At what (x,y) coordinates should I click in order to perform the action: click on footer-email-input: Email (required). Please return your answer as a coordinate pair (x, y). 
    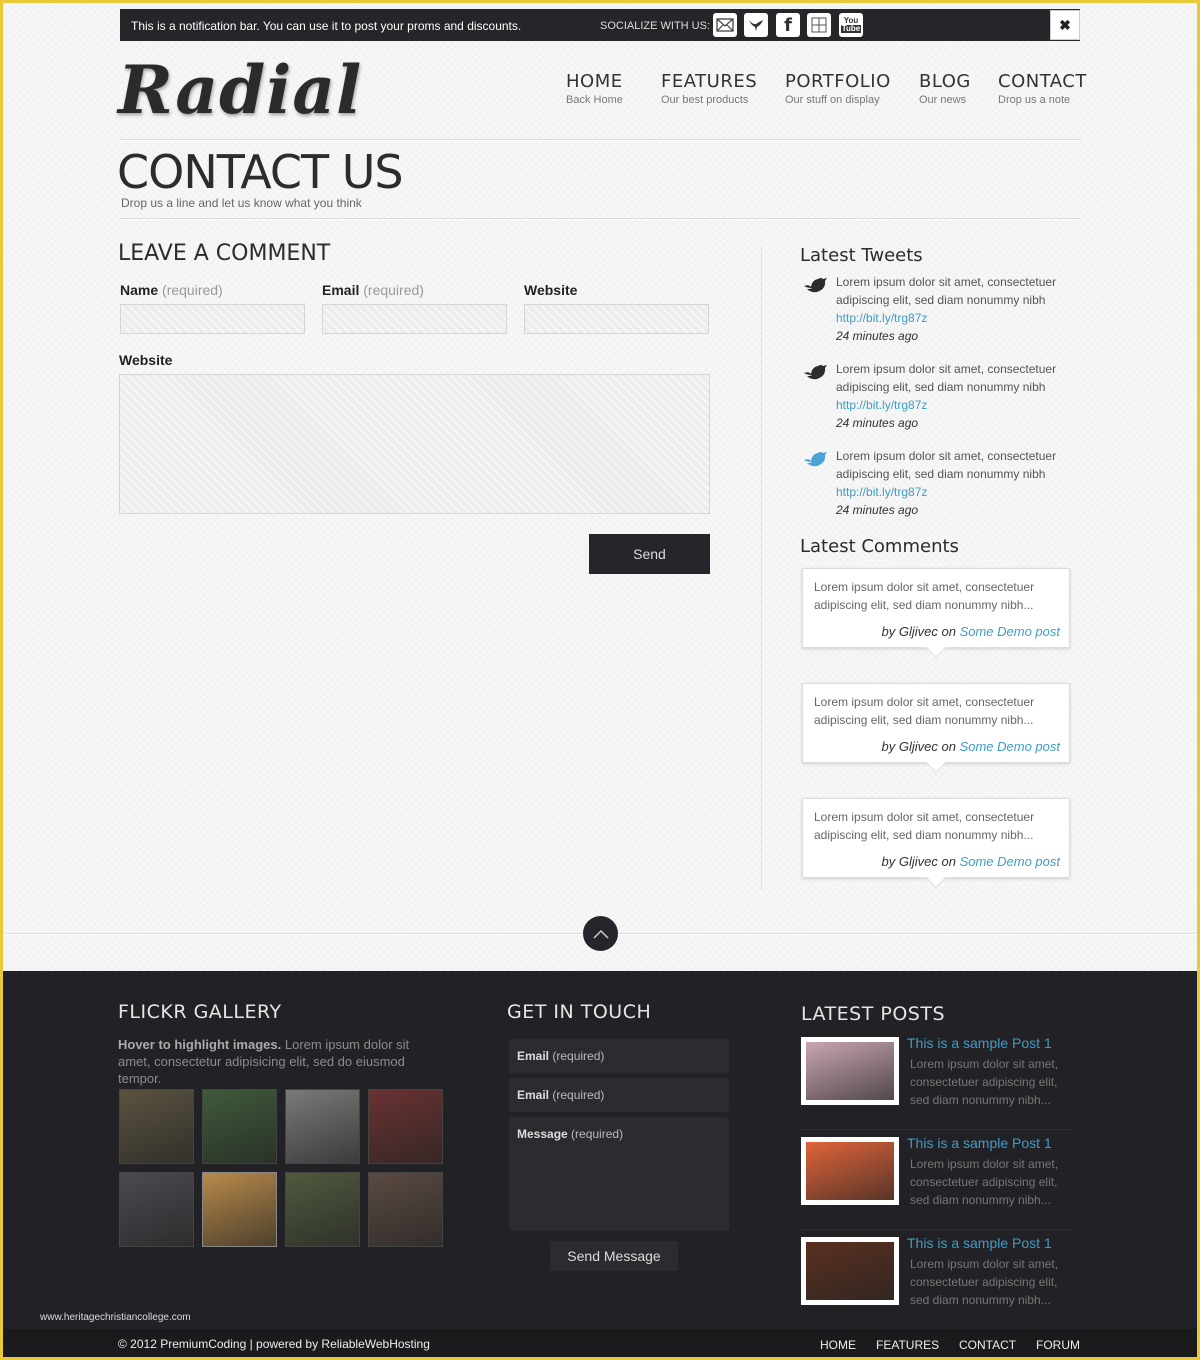
    Looking at the image, I should click on (619, 1056).